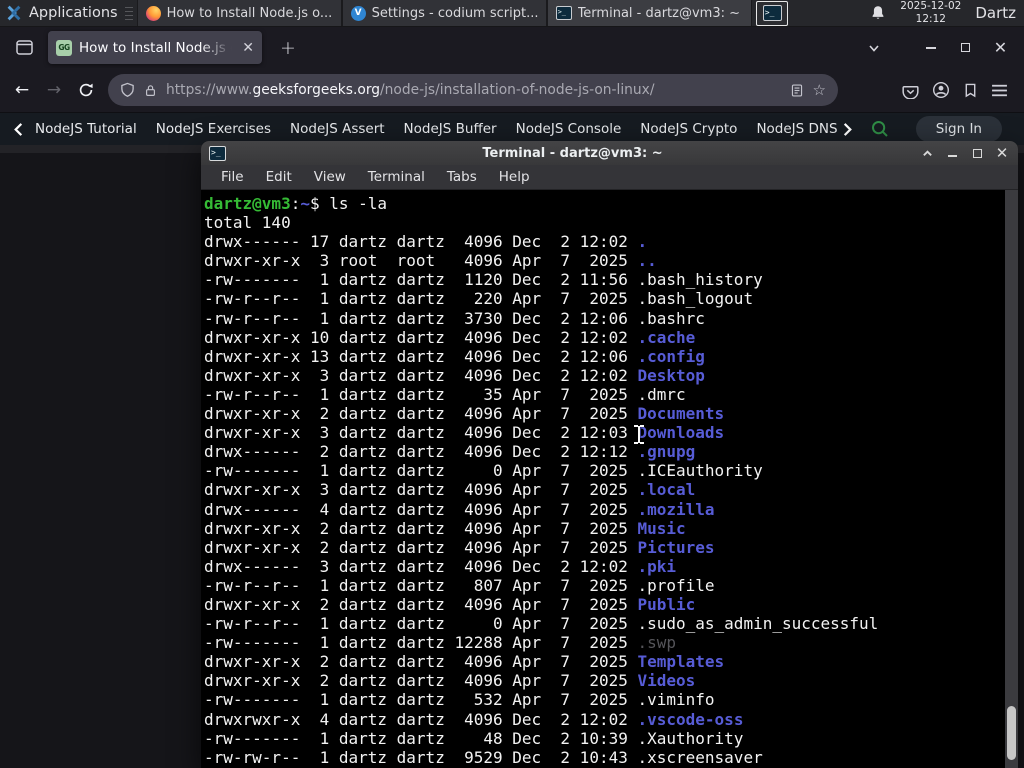 The image size is (1024, 768). I want to click on chevron-left-icon, so click(18, 129).